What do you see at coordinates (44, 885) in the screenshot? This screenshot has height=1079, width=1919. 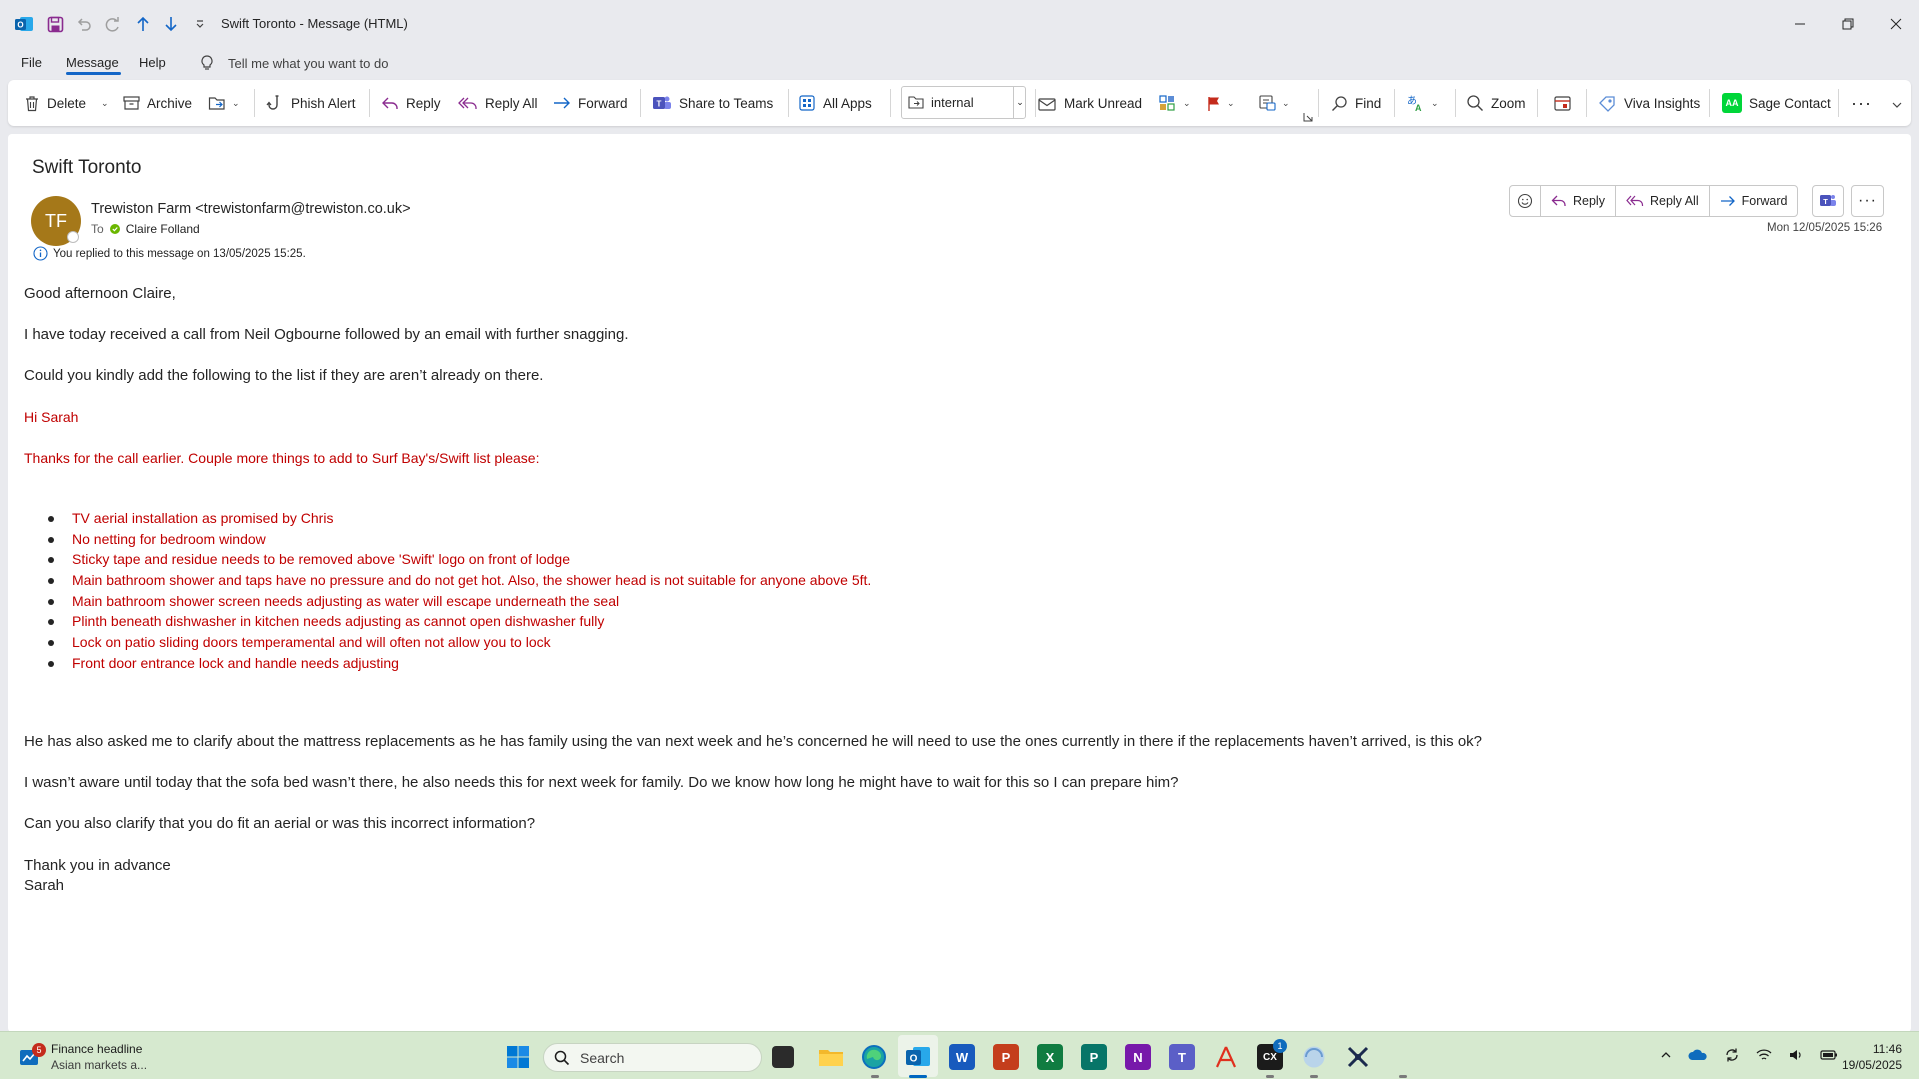 I see `body-signature: Sarah` at bounding box center [44, 885].